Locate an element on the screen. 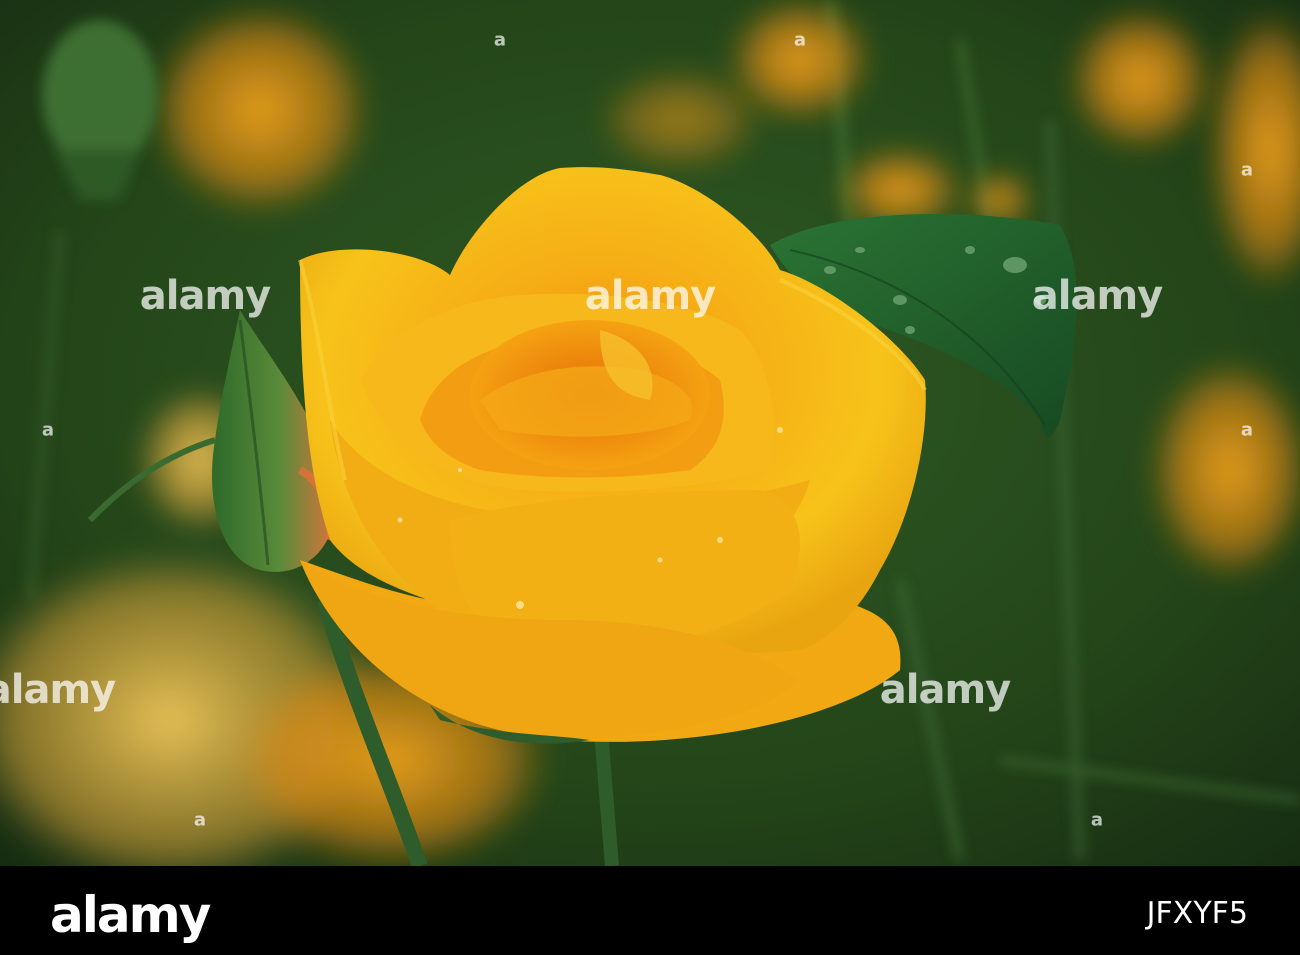  footer-bar: alamy JFXYF5 is located at coordinates (650, 910).